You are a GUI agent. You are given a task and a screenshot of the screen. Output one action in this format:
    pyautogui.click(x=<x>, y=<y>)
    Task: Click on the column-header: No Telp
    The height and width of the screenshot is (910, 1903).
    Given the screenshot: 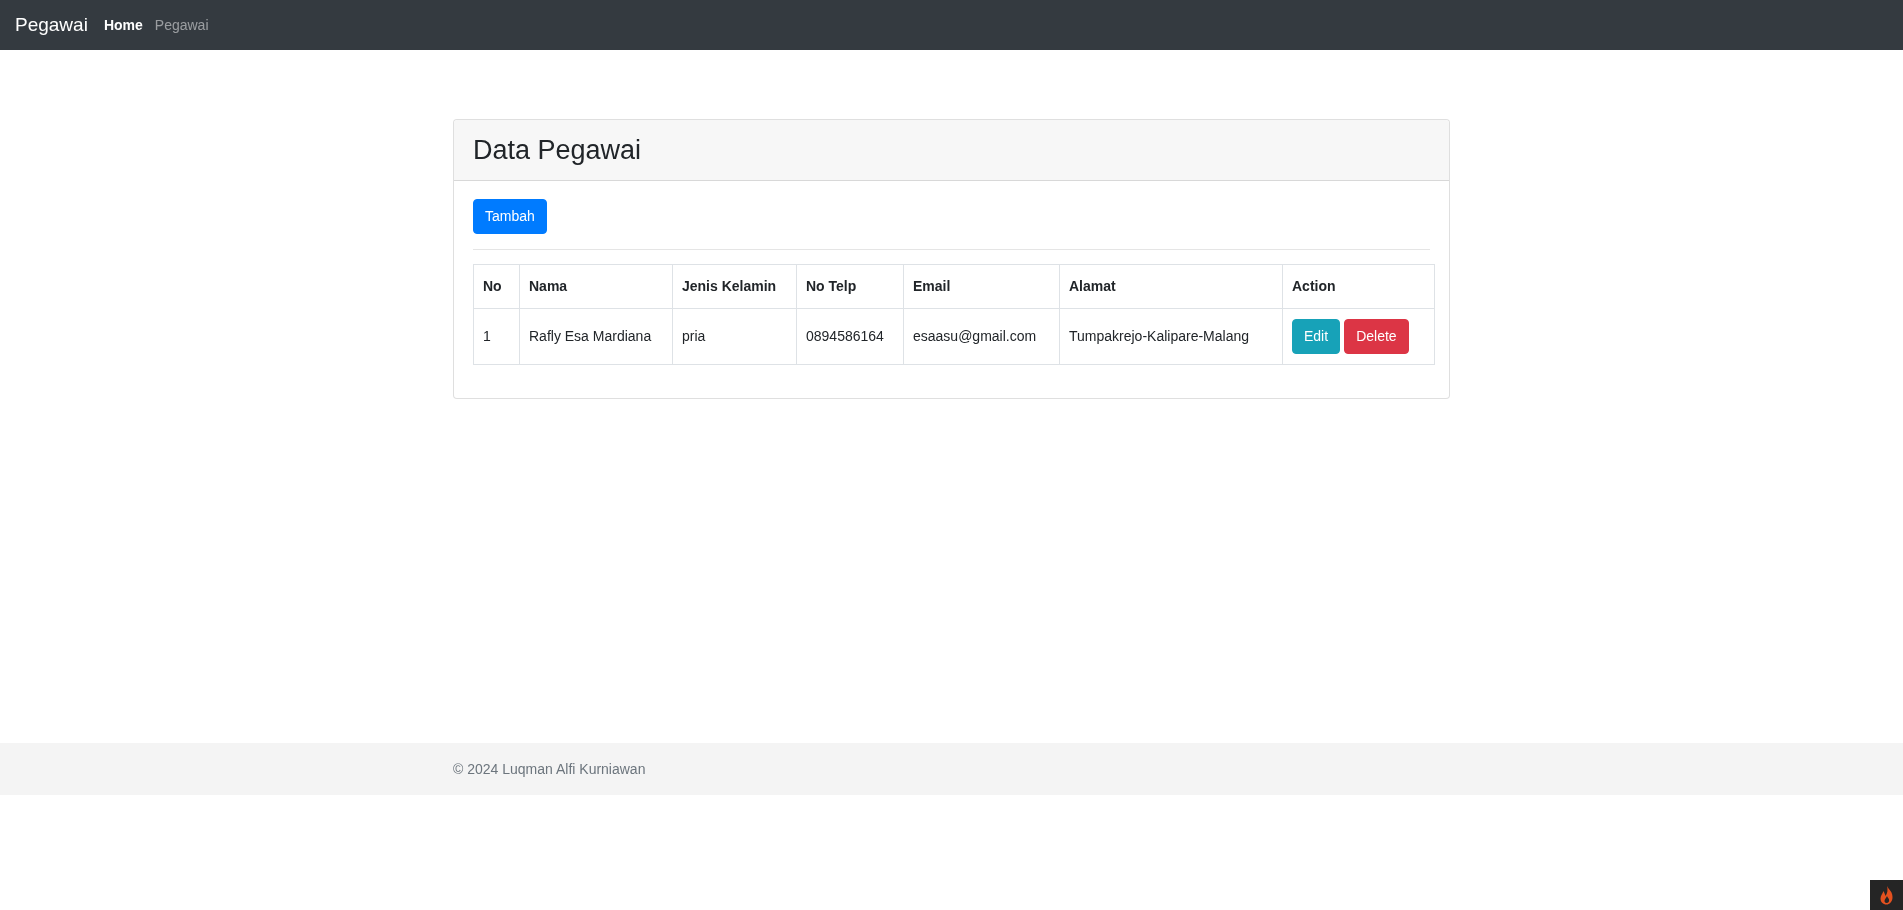 What is the action you would take?
    pyautogui.click(x=850, y=286)
    